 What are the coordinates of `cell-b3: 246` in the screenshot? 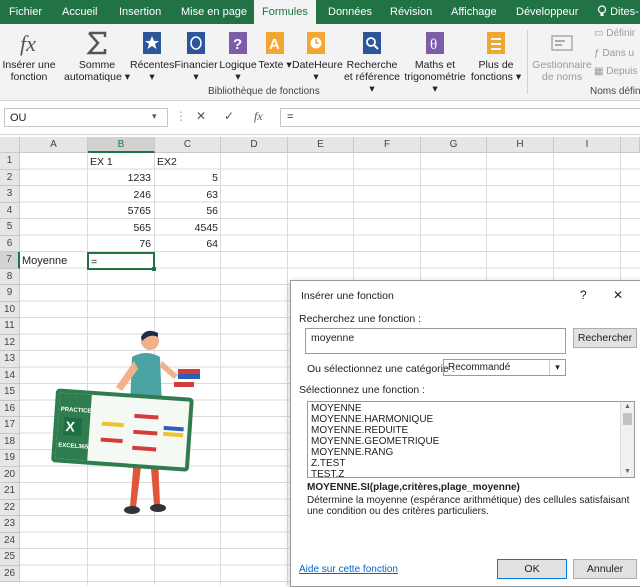 It's located at (121, 195).